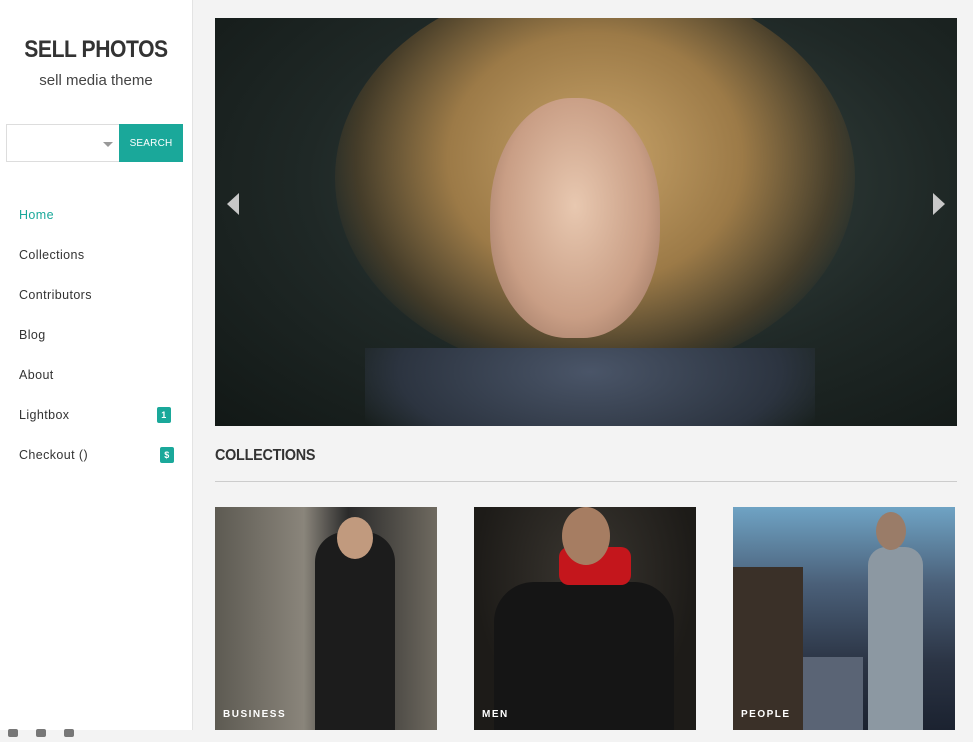 The image size is (973, 742). What do you see at coordinates (265, 455) in the screenshot?
I see `collections-heading: COLLECTIONS` at bounding box center [265, 455].